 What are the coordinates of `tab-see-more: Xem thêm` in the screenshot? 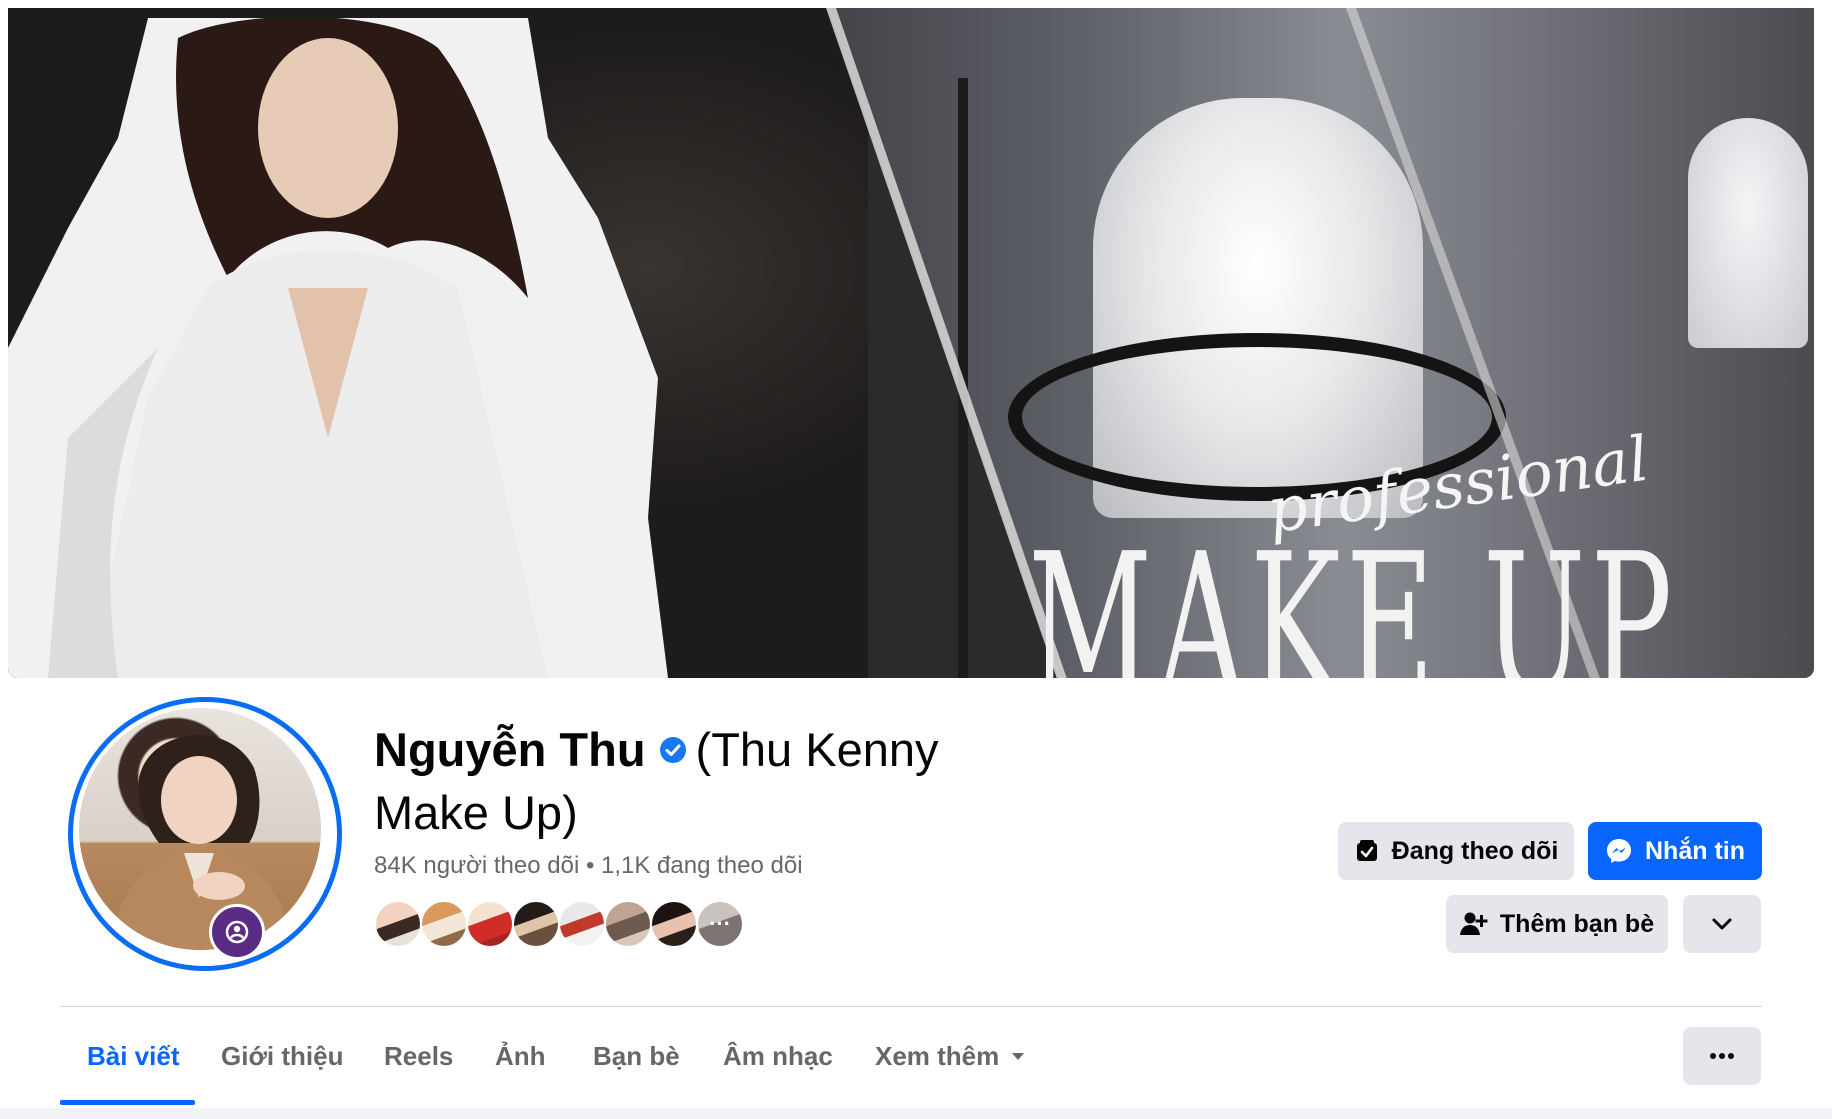 It's located at (950, 1056).